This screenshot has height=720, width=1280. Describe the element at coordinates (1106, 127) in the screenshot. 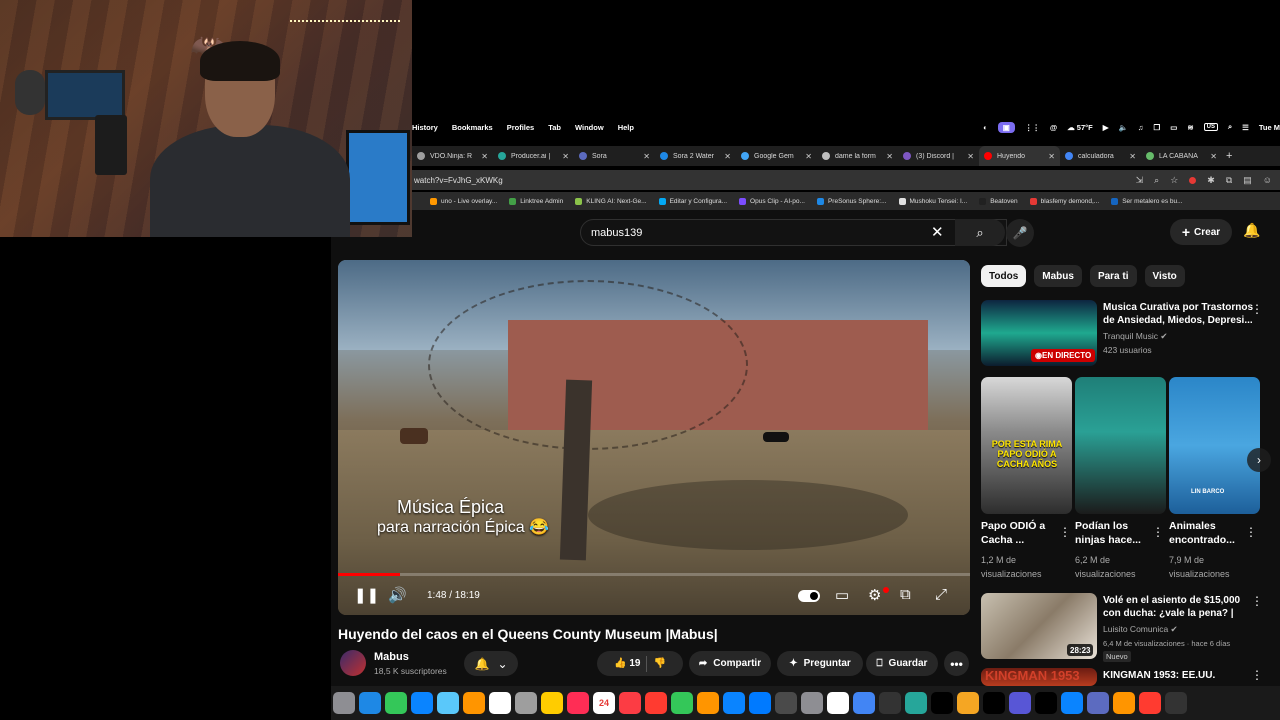

I see `play-icon: ▶` at that location.